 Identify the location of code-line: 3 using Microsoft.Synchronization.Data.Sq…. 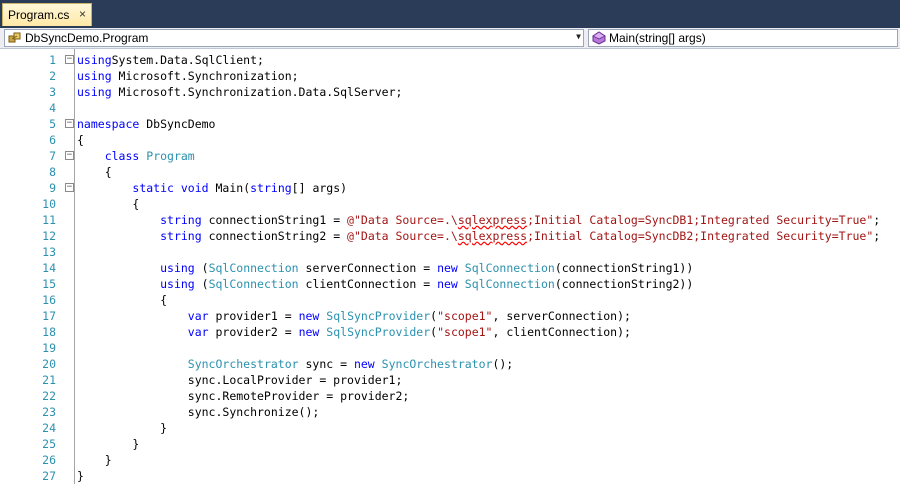
(450, 92).